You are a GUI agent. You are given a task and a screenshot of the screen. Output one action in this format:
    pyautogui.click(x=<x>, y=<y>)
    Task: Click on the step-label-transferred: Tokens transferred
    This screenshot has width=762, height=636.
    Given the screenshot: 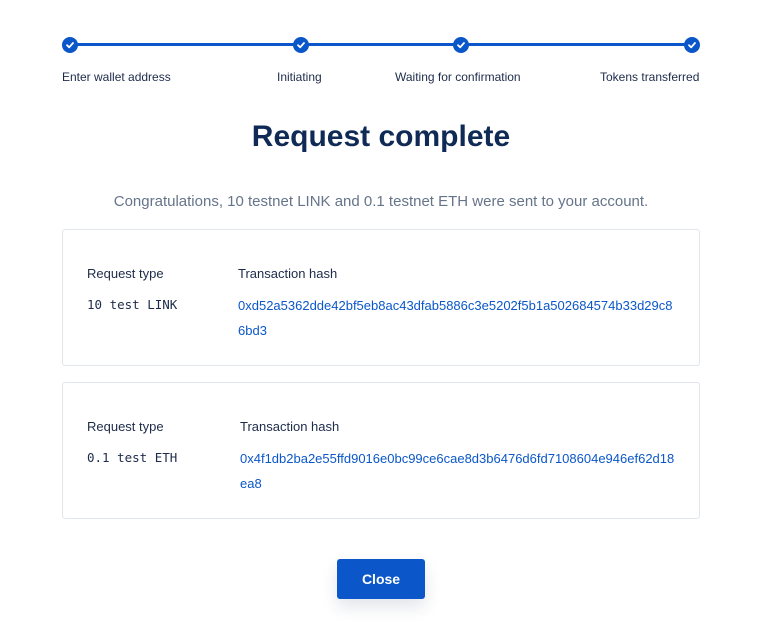 What is the action you would take?
    pyautogui.click(x=650, y=77)
    